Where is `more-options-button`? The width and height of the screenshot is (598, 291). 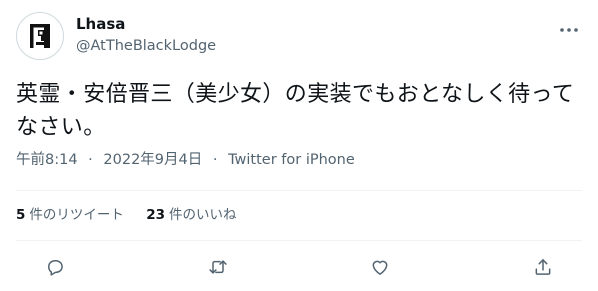 more-options-button is located at coordinates (569, 29).